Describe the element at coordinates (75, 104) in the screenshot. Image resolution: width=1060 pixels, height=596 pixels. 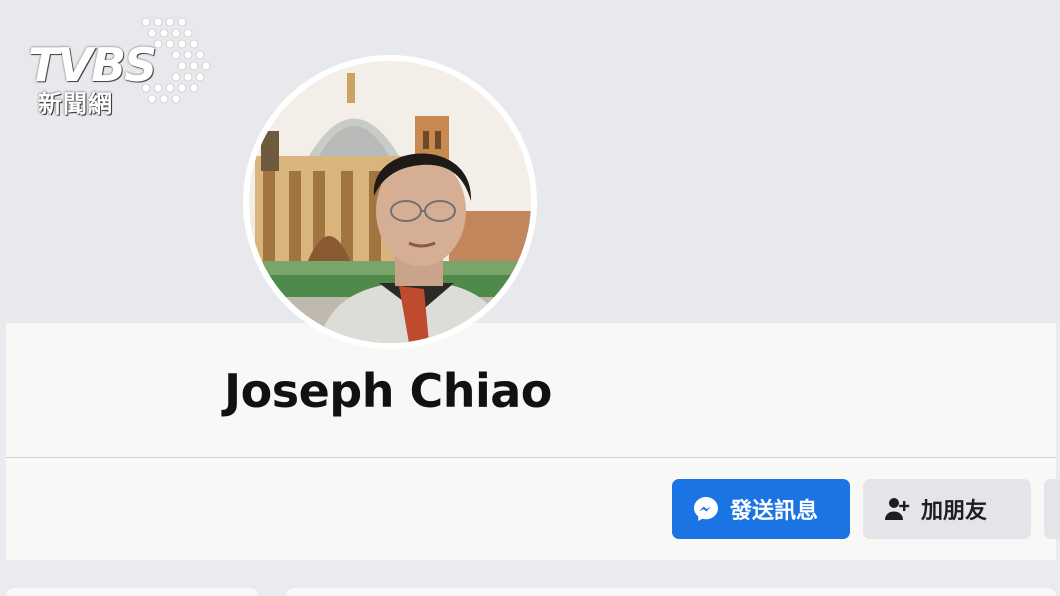
I see `watermark-subtitle: 新聞網` at that location.